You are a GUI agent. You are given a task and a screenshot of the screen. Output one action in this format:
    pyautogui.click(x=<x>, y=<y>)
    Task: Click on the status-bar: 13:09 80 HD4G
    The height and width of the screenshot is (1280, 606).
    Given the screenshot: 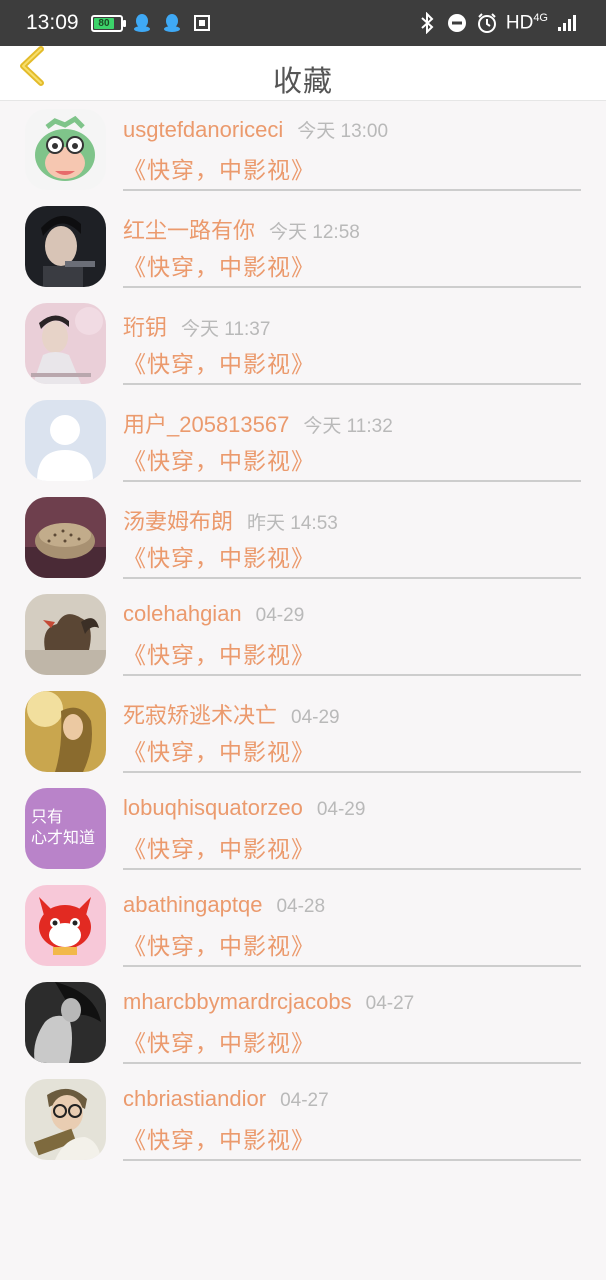 What is the action you would take?
    pyautogui.click(x=303, y=23)
    